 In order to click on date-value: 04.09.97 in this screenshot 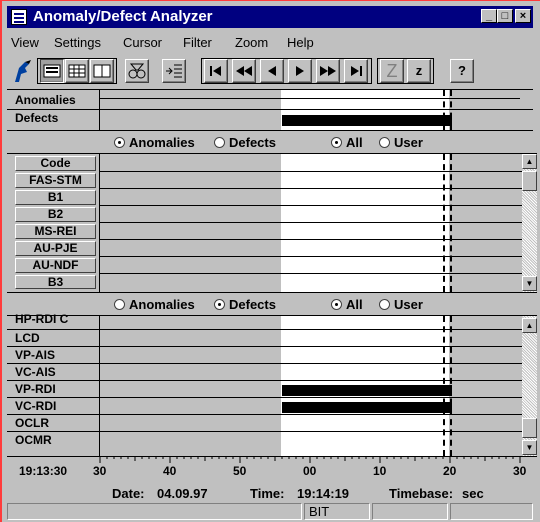, I will do `click(182, 493)`.